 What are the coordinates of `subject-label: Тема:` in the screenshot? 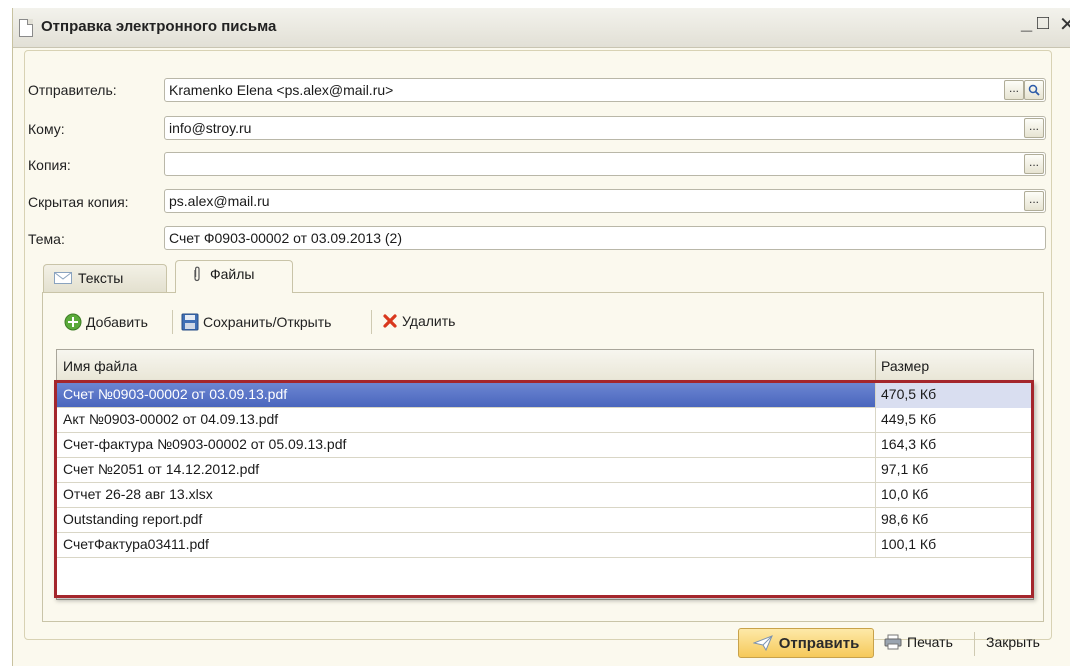 It's located at (46, 239).